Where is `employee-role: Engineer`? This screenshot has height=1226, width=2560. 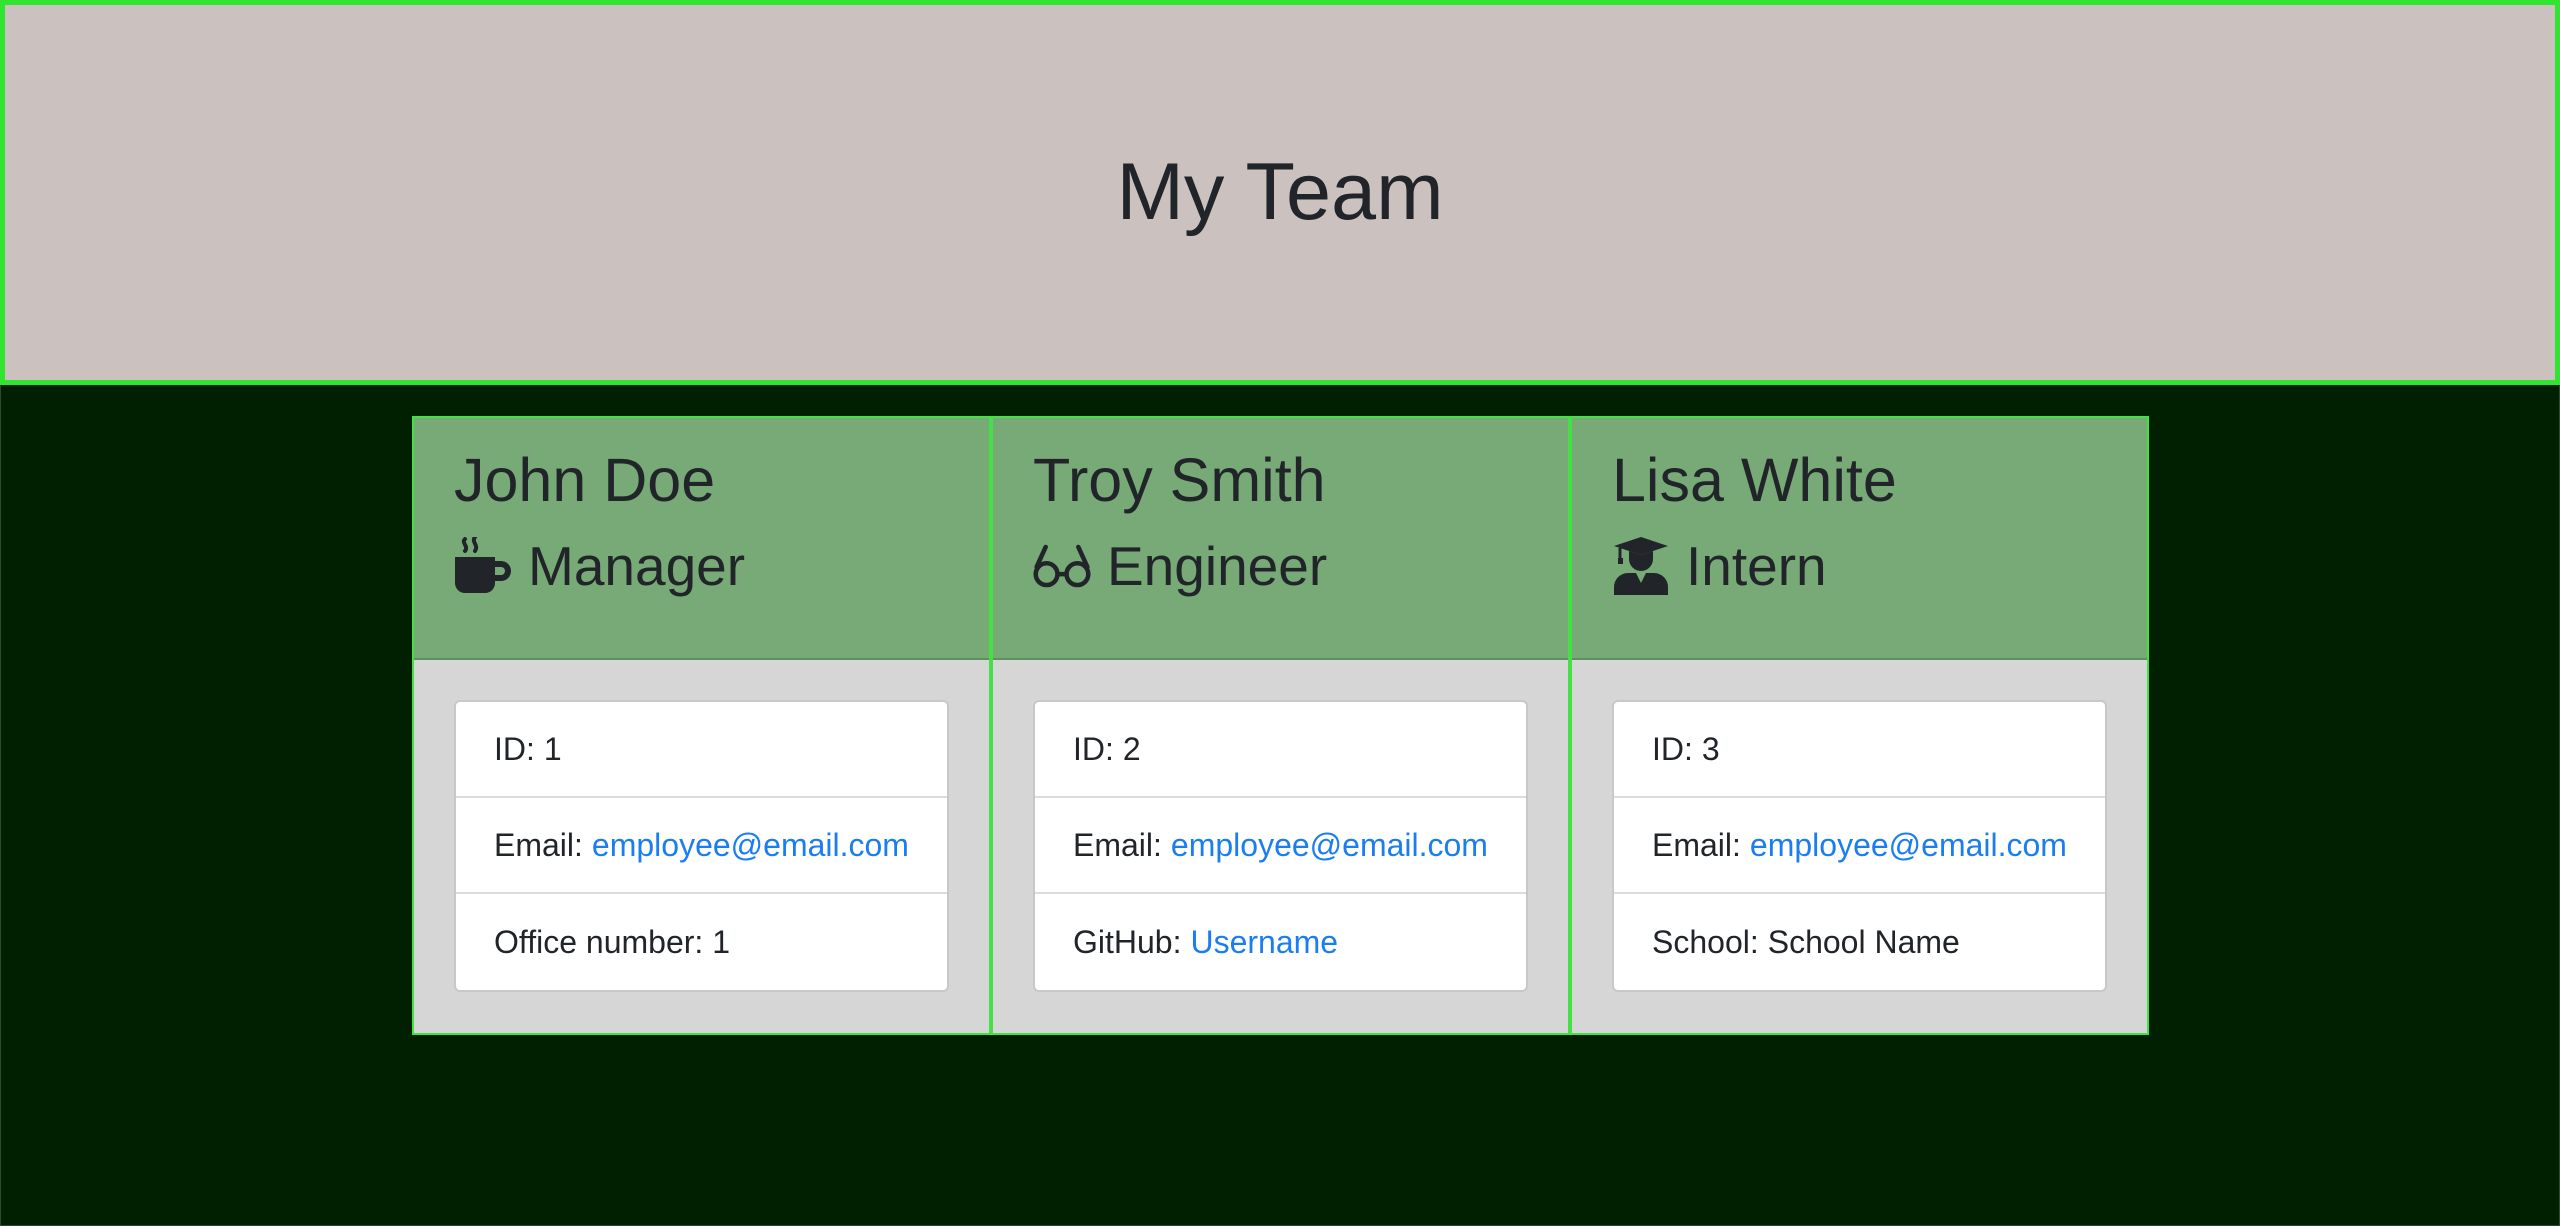 employee-role: Engineer is located at coordinates (1280, 566).